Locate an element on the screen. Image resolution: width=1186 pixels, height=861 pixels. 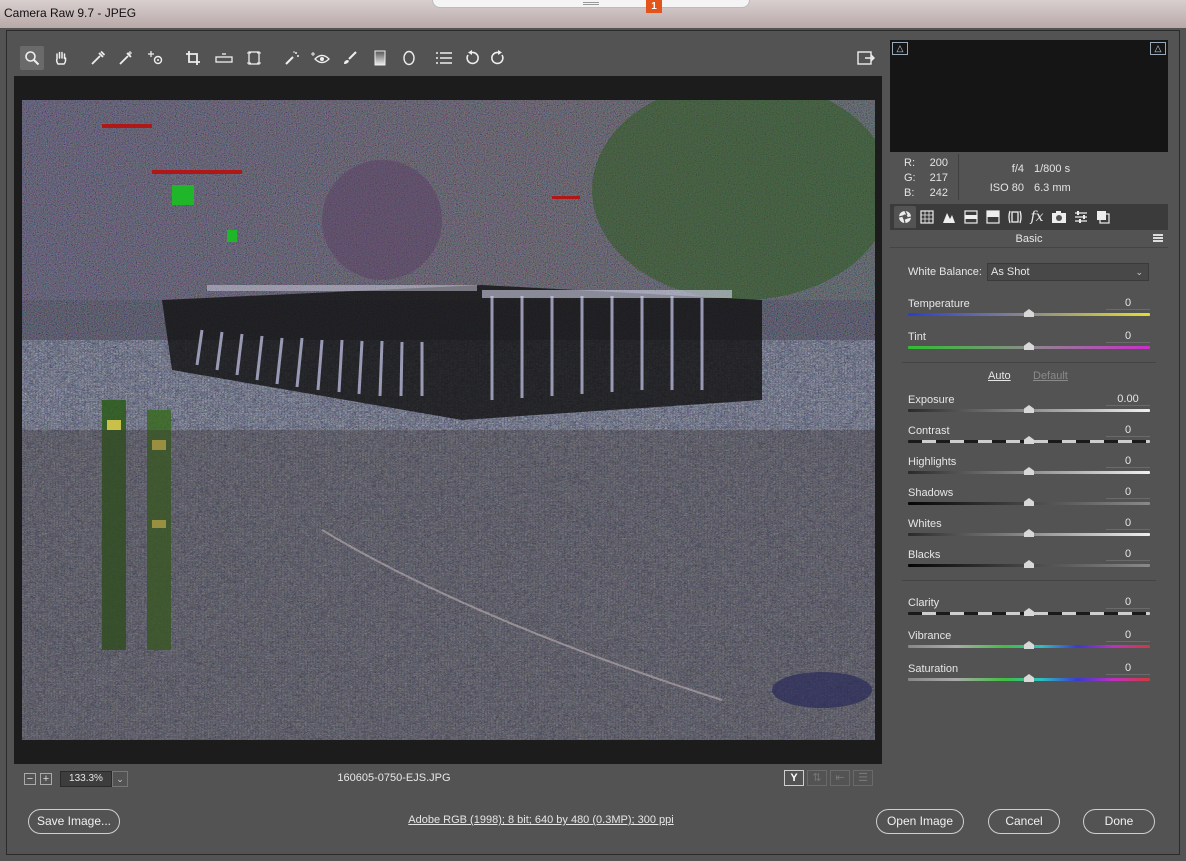
slider-exposure: Exposure 0.00 is located at coordinates (1029, 408).